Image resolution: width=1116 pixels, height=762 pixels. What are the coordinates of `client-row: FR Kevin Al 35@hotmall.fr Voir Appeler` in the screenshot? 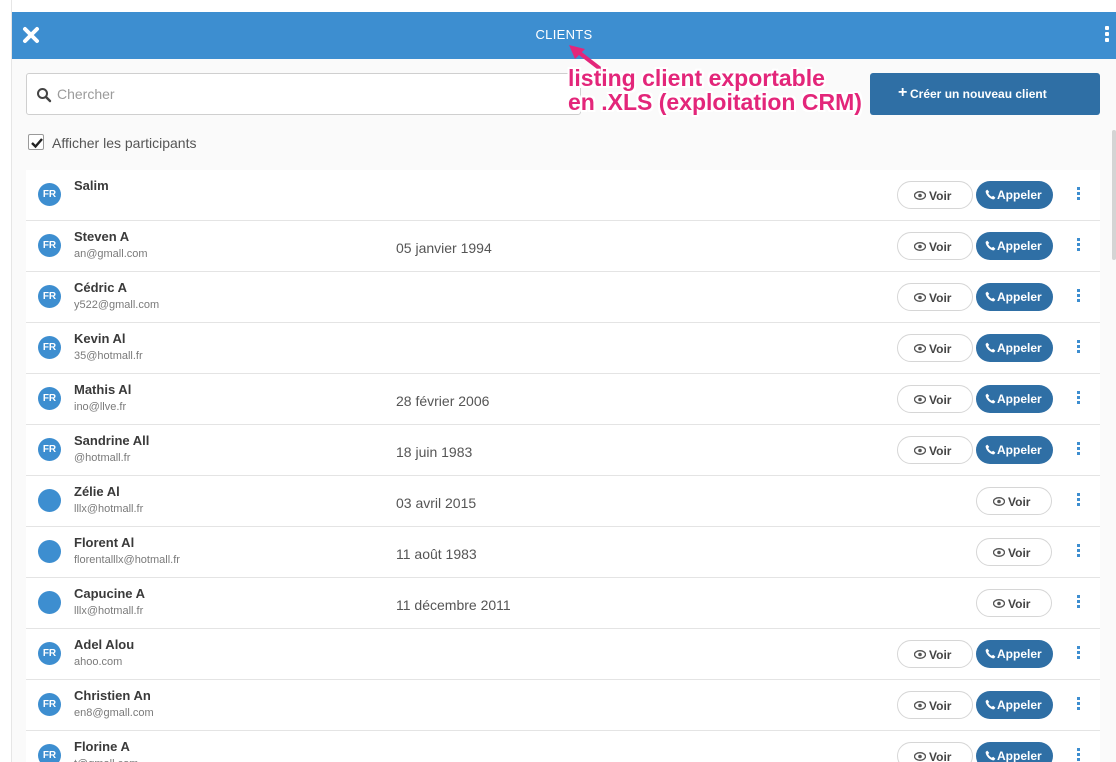 It's located at (563, 348).